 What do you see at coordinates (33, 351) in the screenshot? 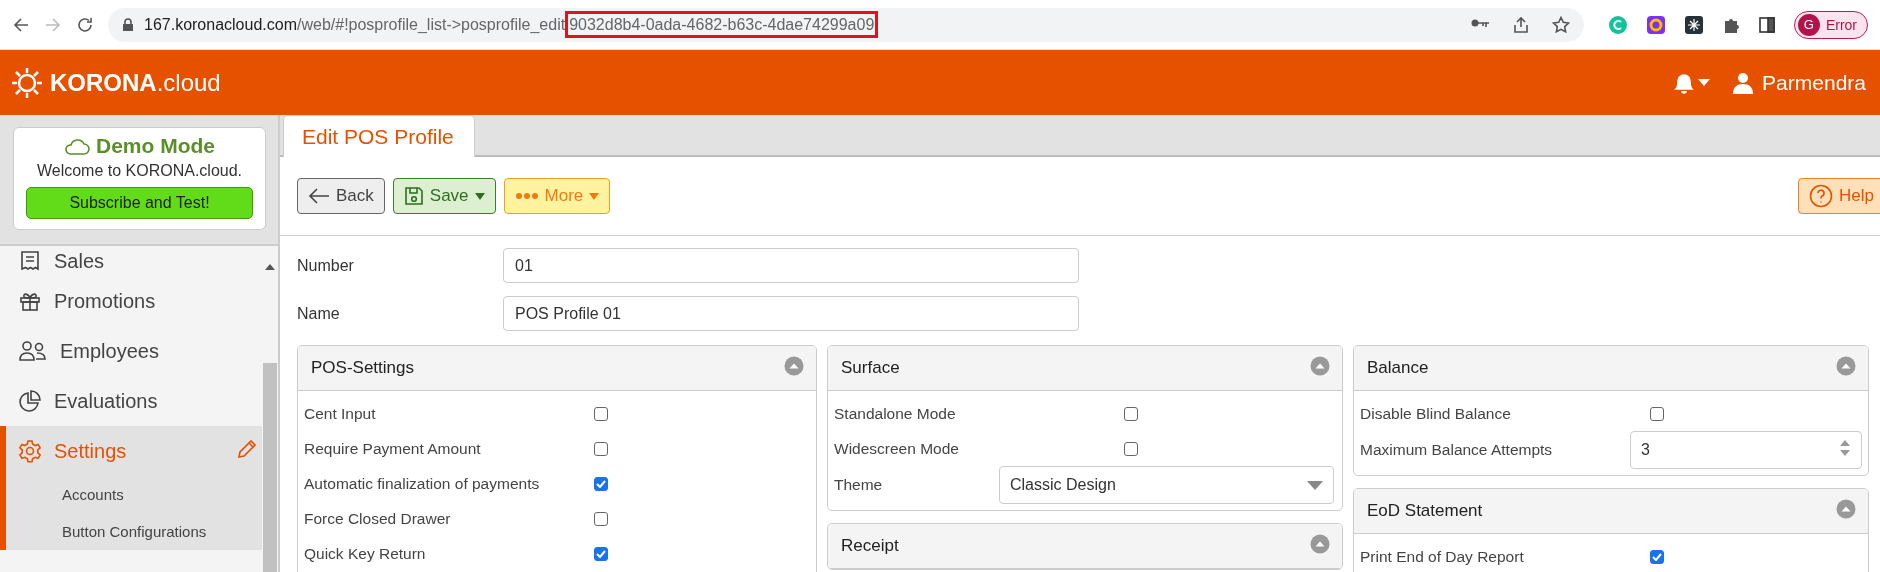
I see `people-icon` at bounding box center [33, 351].